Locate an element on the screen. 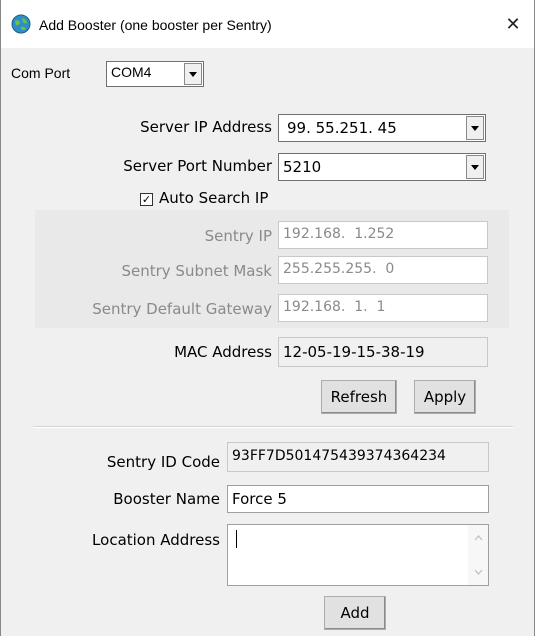 Image resolution: width=535 pixels, height=636 pixels. section-divider-highlight is located at coordinates (273, 427).